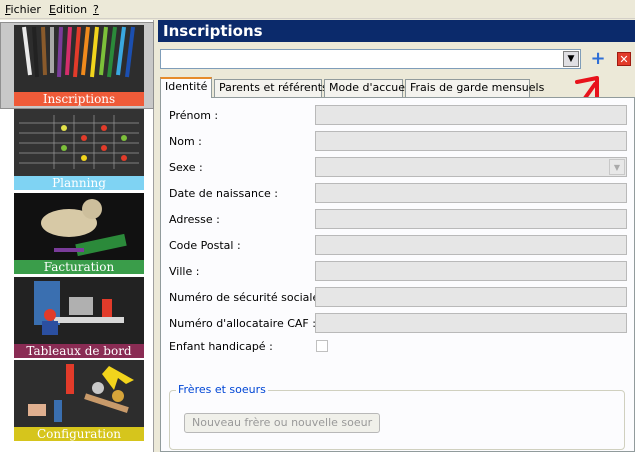  Describe the element at coordinates (79, 60) in the screenshot. I see `colored-pencils-icon` at that location.